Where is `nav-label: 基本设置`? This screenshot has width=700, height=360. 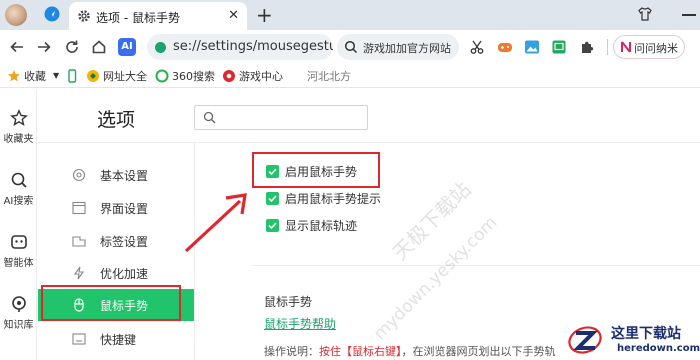
nav-label: 基本设置 is located at coordinates (124, 176).